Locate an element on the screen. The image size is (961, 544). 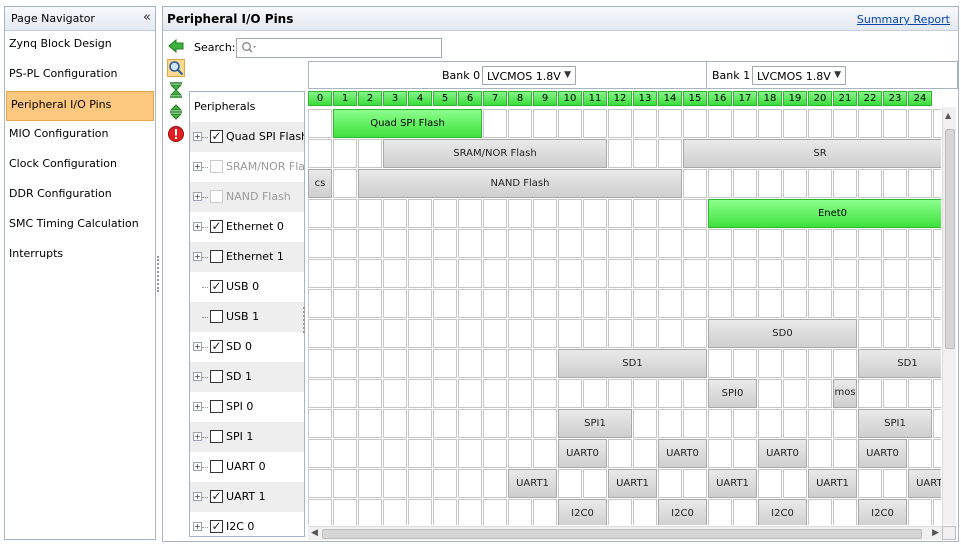
search-box is located at coordinates (339, 48).